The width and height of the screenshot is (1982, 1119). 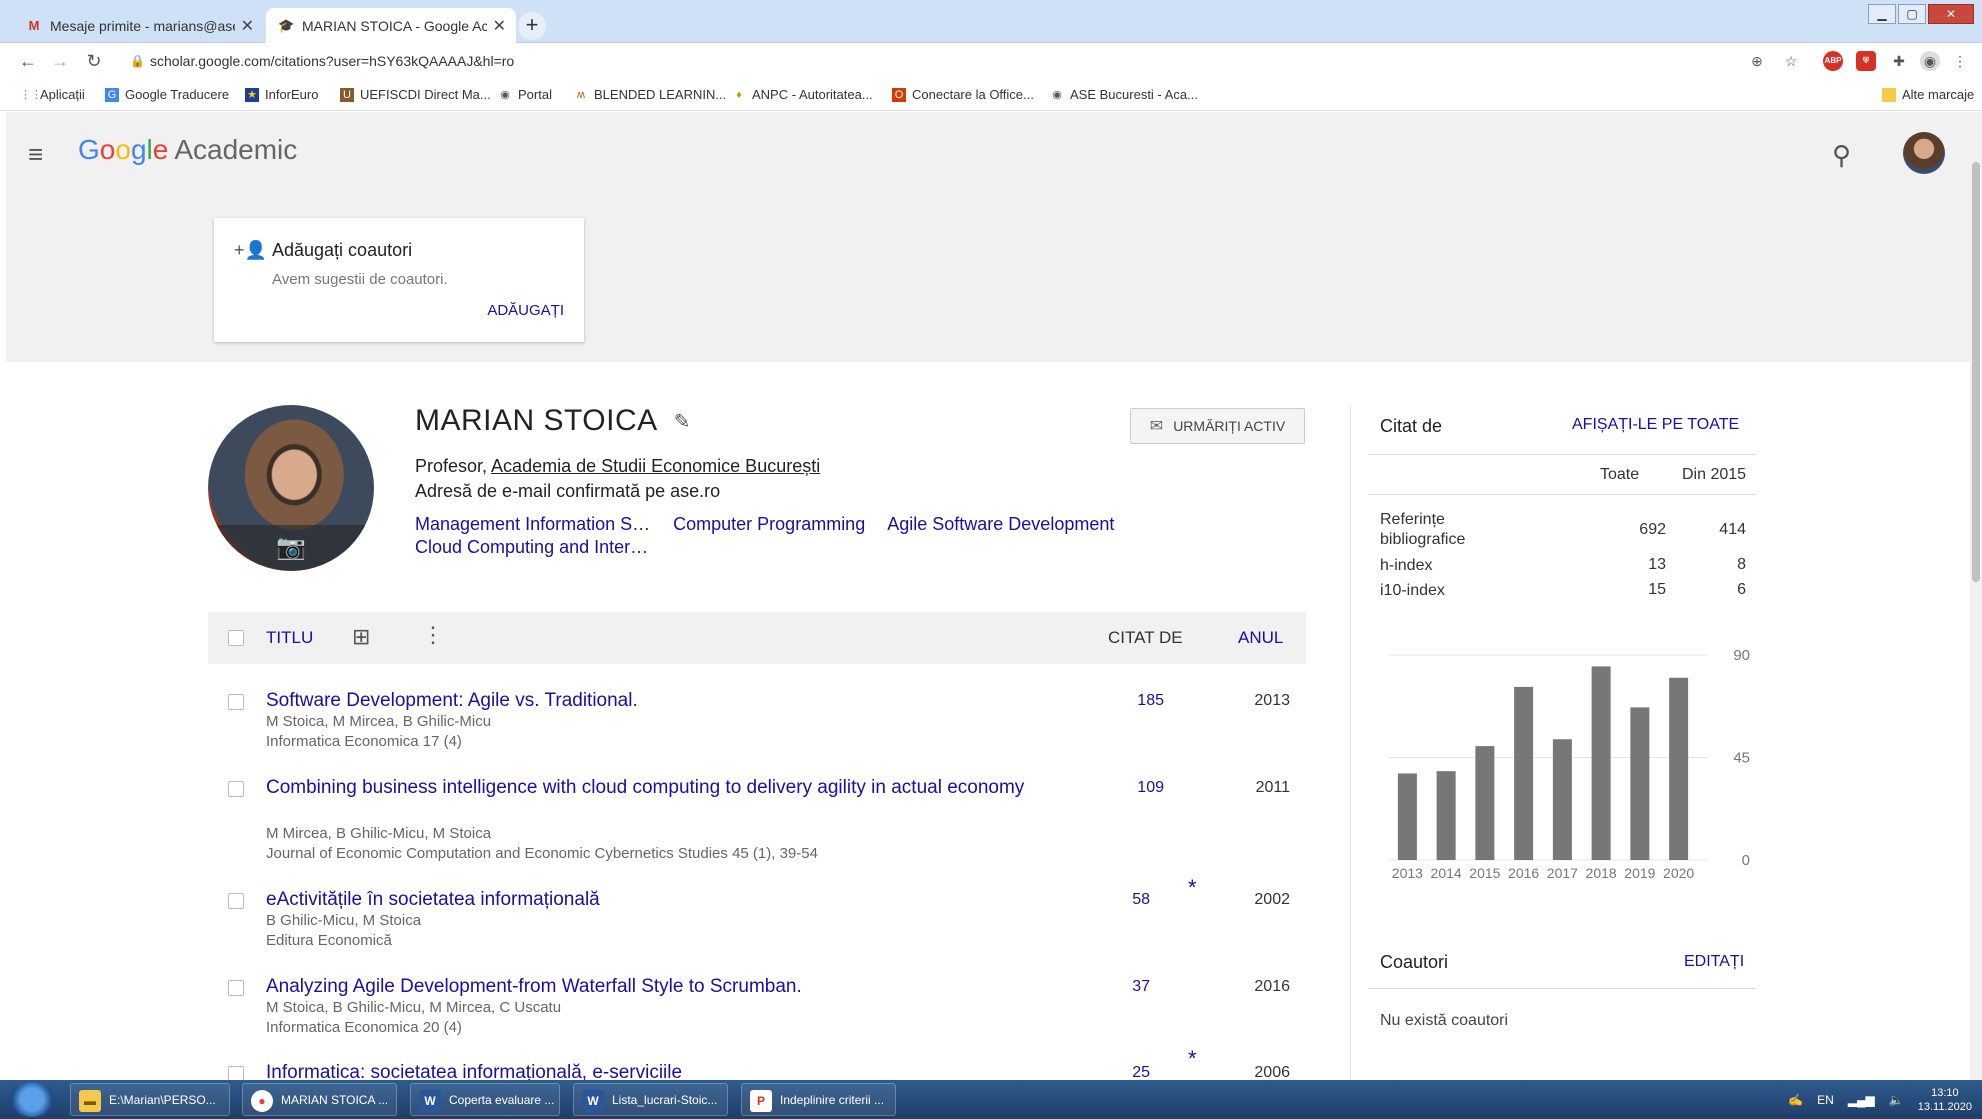 What do you see at coordinates (682, 421) in the screenshot?
I see `edit-icon: ✎` at bounding box center [682, 421].